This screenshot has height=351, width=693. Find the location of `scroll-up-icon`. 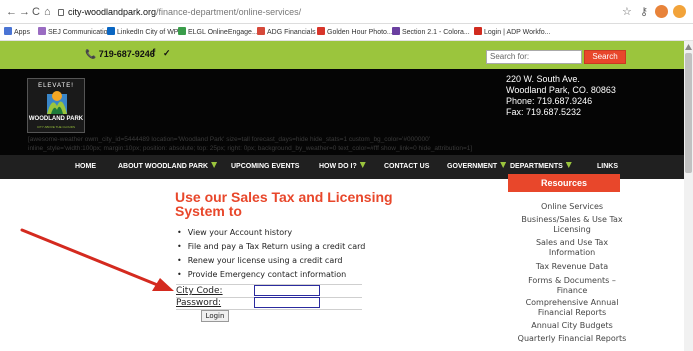

scroll-up-icon is located at coordinates (688, 47).